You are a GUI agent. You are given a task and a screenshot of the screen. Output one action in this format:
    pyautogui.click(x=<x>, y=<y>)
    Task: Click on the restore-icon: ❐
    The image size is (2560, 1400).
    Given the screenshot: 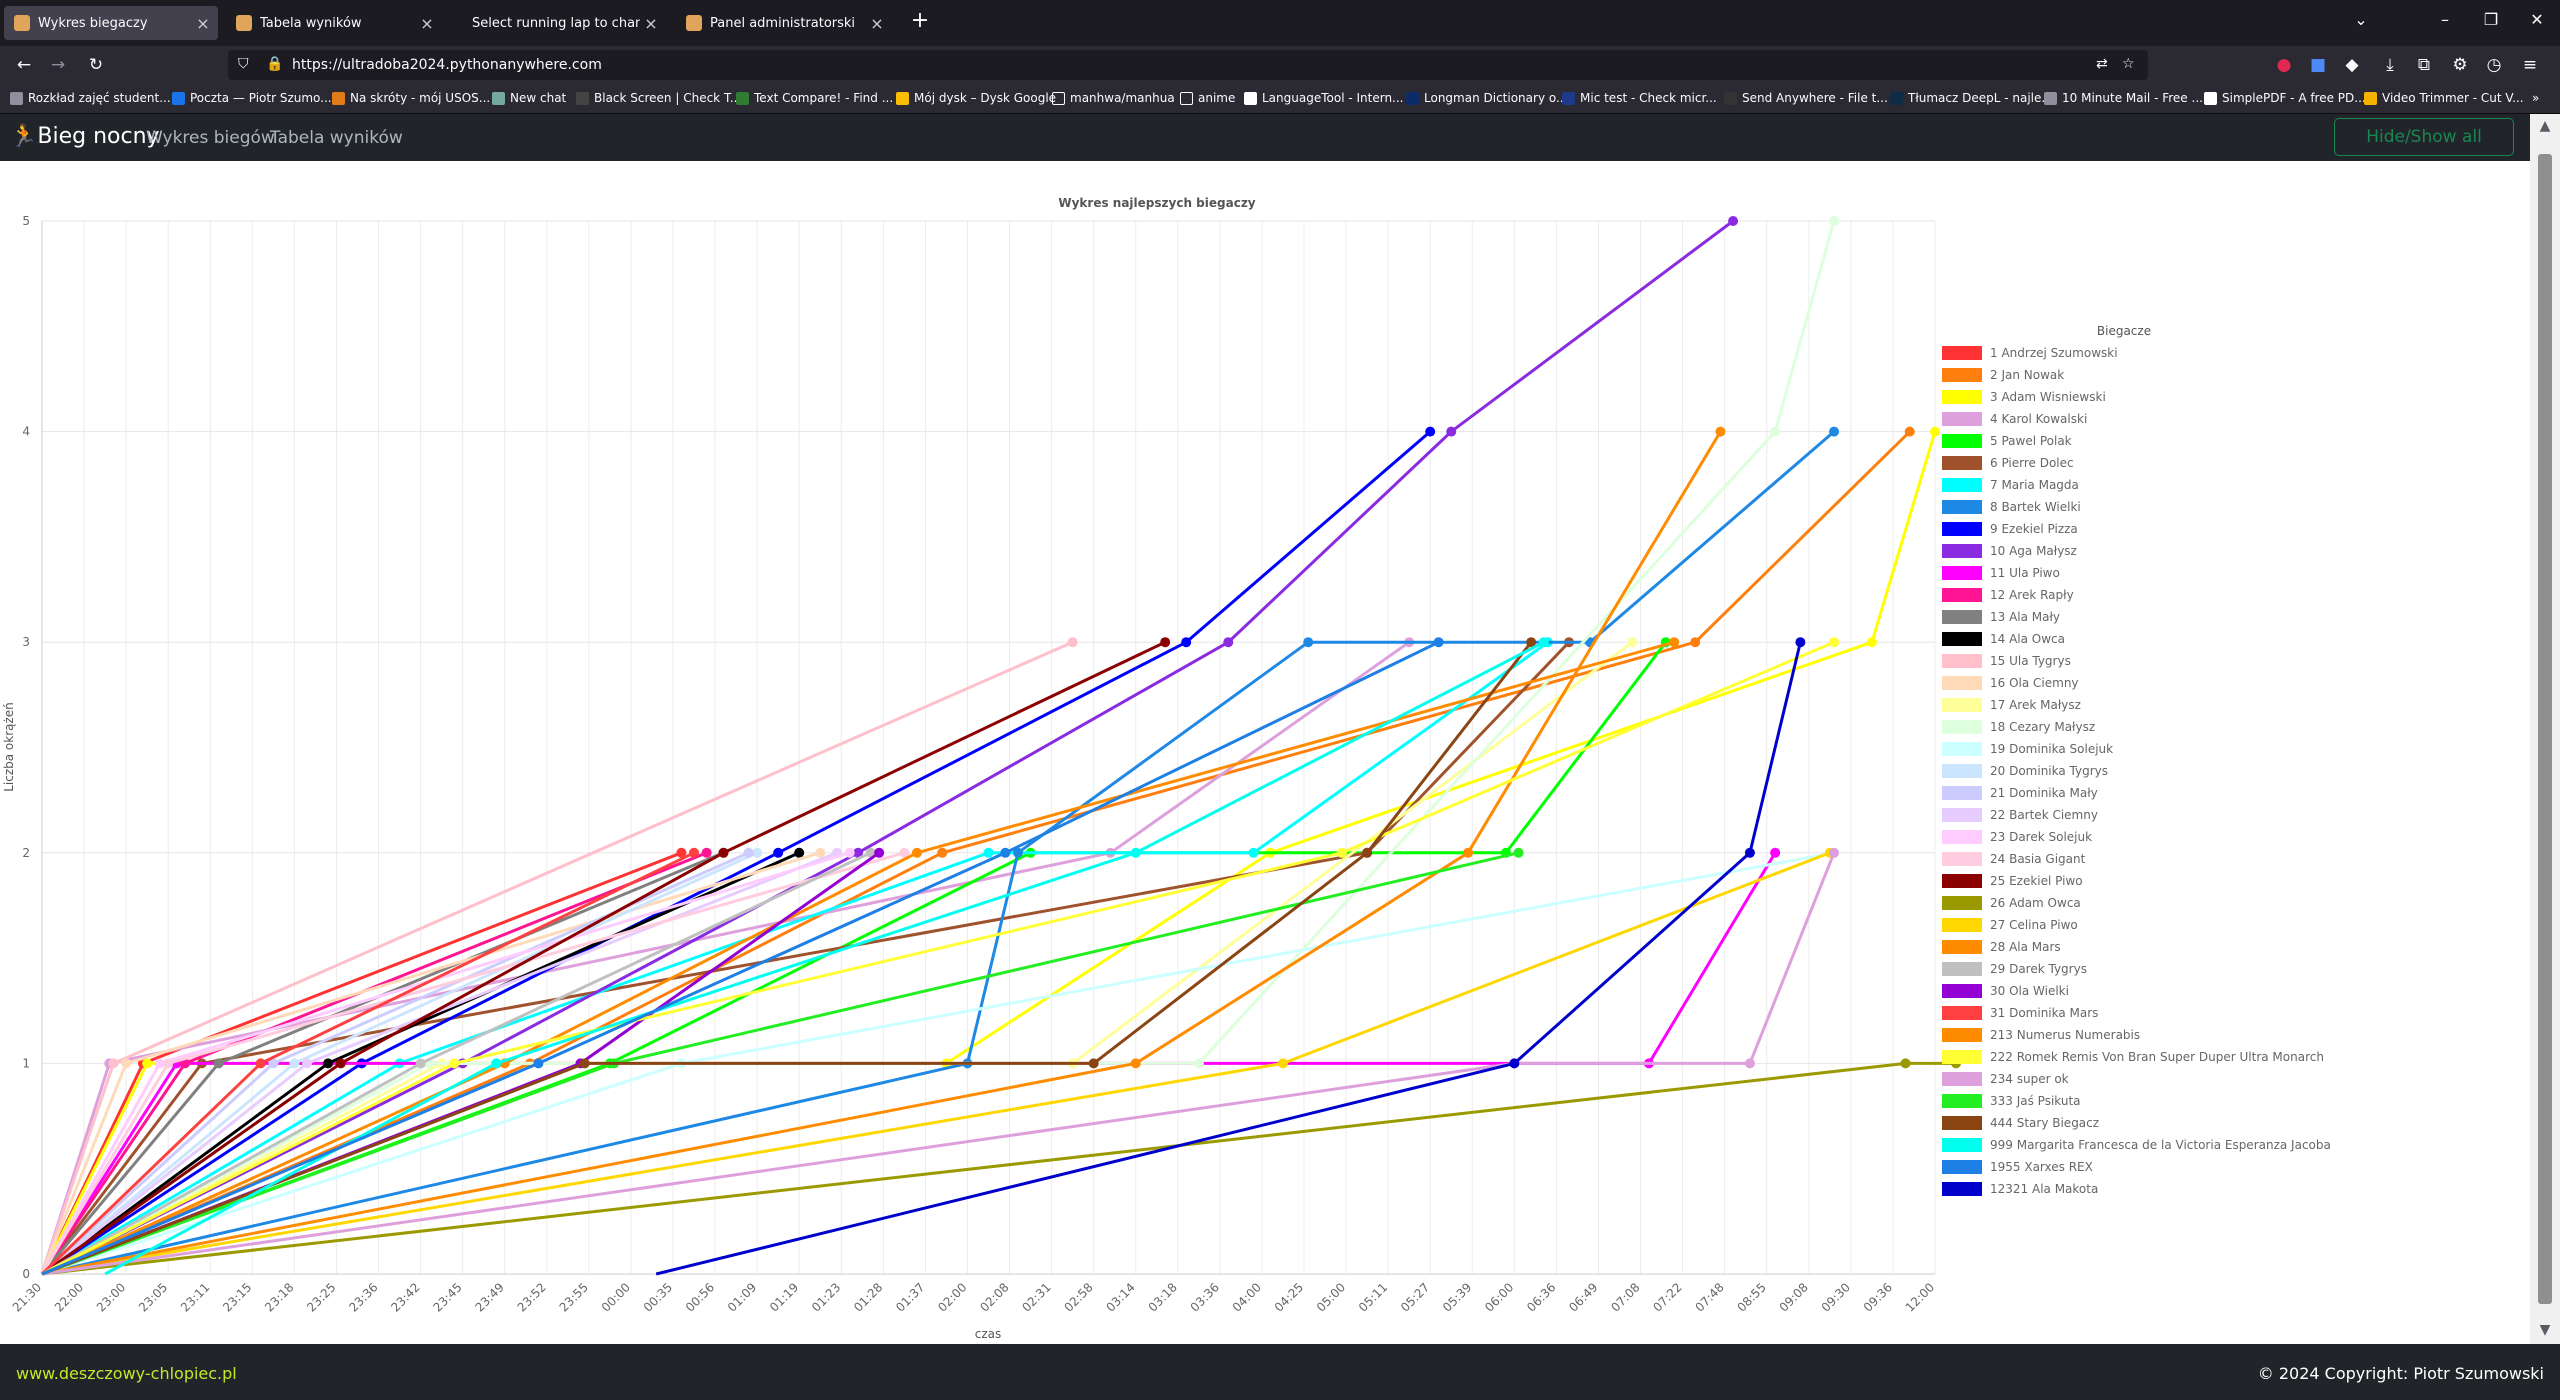 What is the action you would take?
    pyautogui.click(x=2491, y=19)
    